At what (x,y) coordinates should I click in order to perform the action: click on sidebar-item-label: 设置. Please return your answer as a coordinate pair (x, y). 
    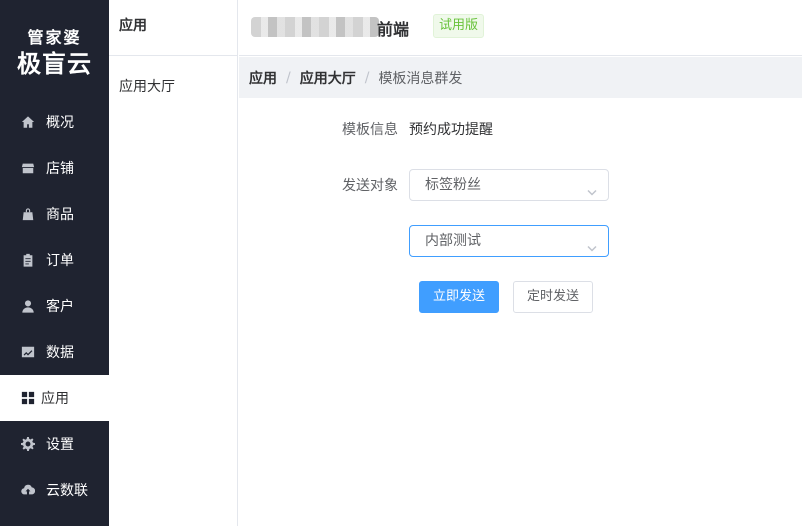
    Looking at the image, I should click on (60, 445).